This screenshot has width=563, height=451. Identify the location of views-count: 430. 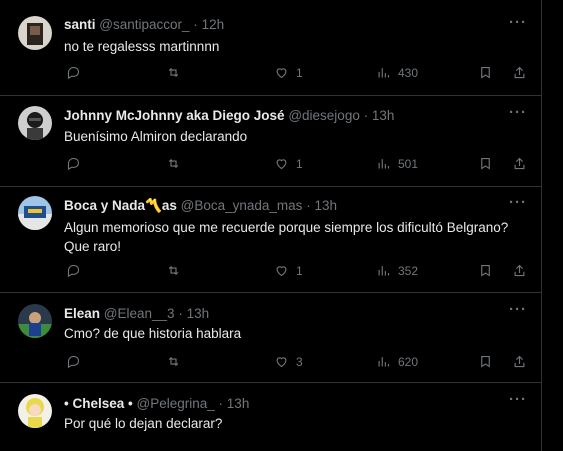
(408, 72).